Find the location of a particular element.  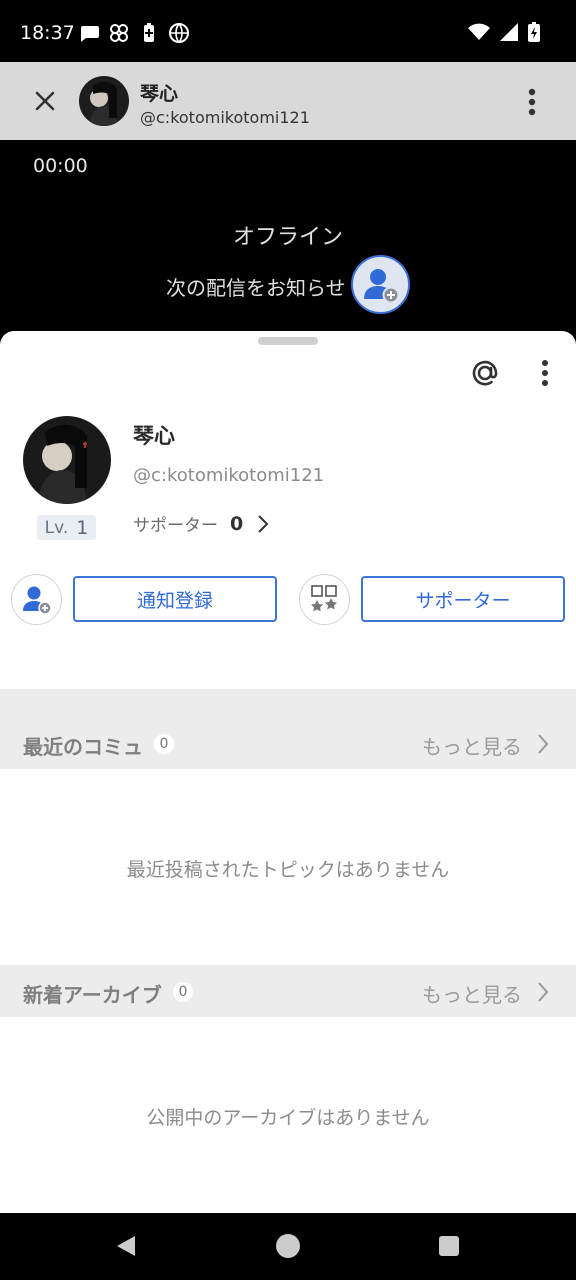

level-label: Lv. is located at coordinates (56, 527).